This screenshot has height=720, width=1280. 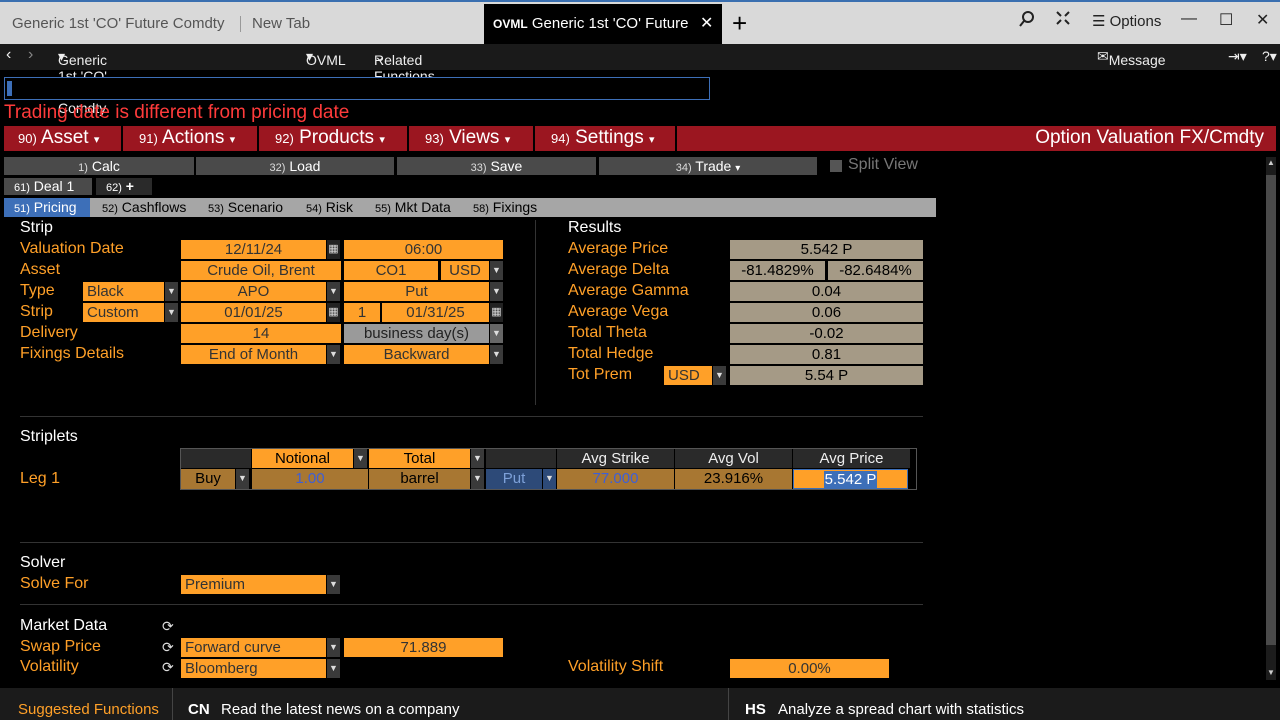 What do you see at coordinates (826, 291) in the screenshot?
I see `average-gamma-value: 0.04` at bounding box center [826, 291].